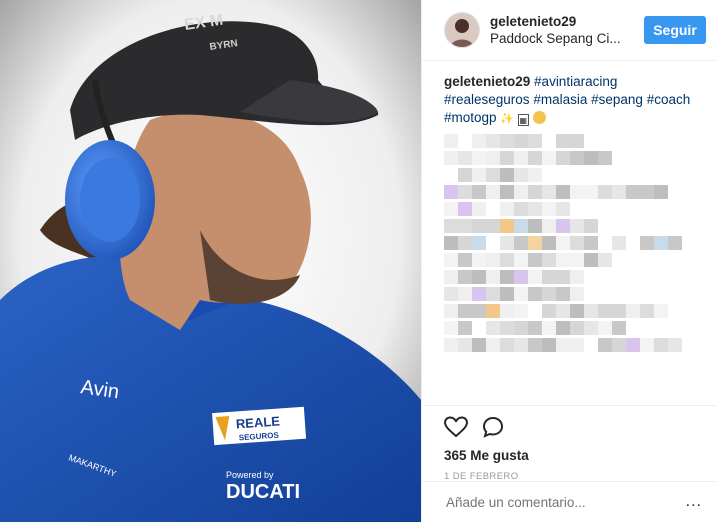 This screenshot has height=522, width=716. What do you see at coordinates (560, 99) in the screenshot?
I see `hashtag-link: #malasia` at bounding box center [560, 99].